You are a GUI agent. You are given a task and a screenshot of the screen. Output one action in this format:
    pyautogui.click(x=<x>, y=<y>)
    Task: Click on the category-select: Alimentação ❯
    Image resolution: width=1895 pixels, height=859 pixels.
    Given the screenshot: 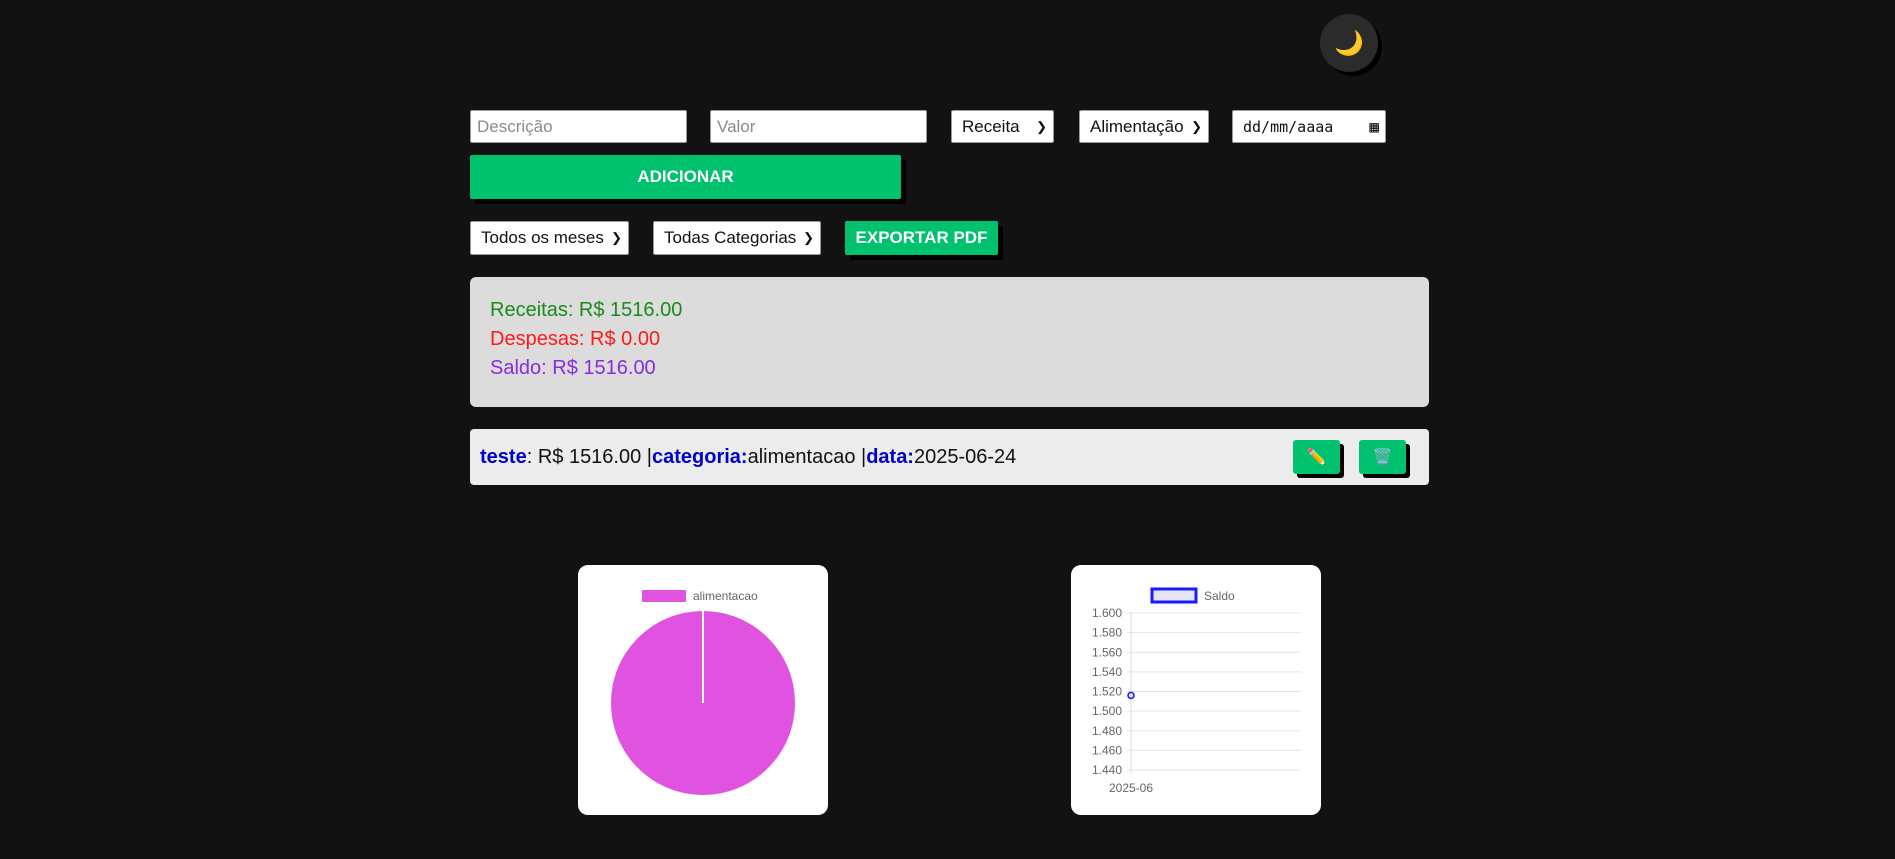 What is the action you would take?
    pyautogui.click(x=1144, y=126)
    